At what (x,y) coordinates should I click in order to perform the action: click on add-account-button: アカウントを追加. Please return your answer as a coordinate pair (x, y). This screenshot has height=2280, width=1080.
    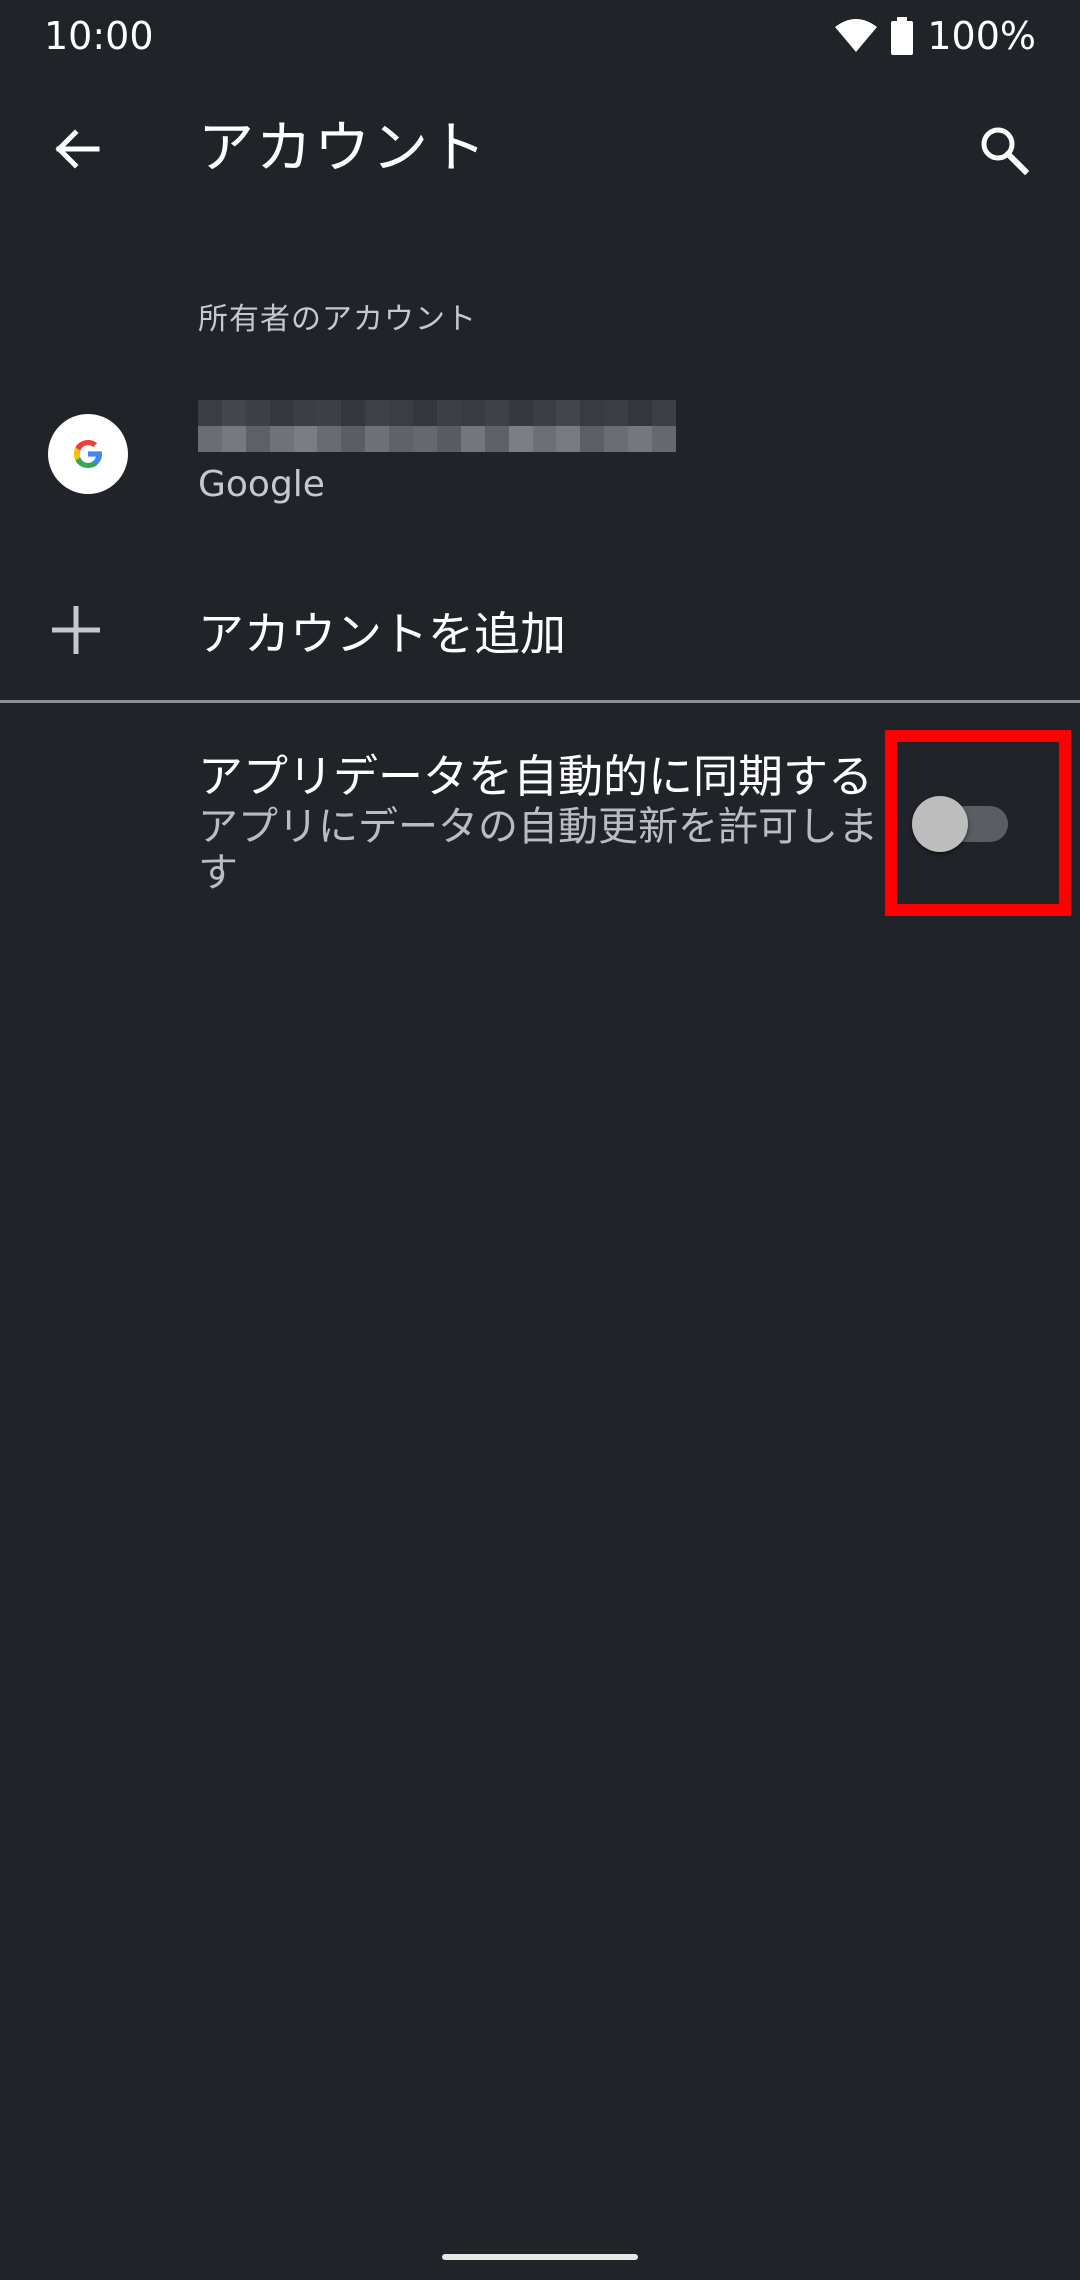
    Looking at the image, I should click on (540, 630).